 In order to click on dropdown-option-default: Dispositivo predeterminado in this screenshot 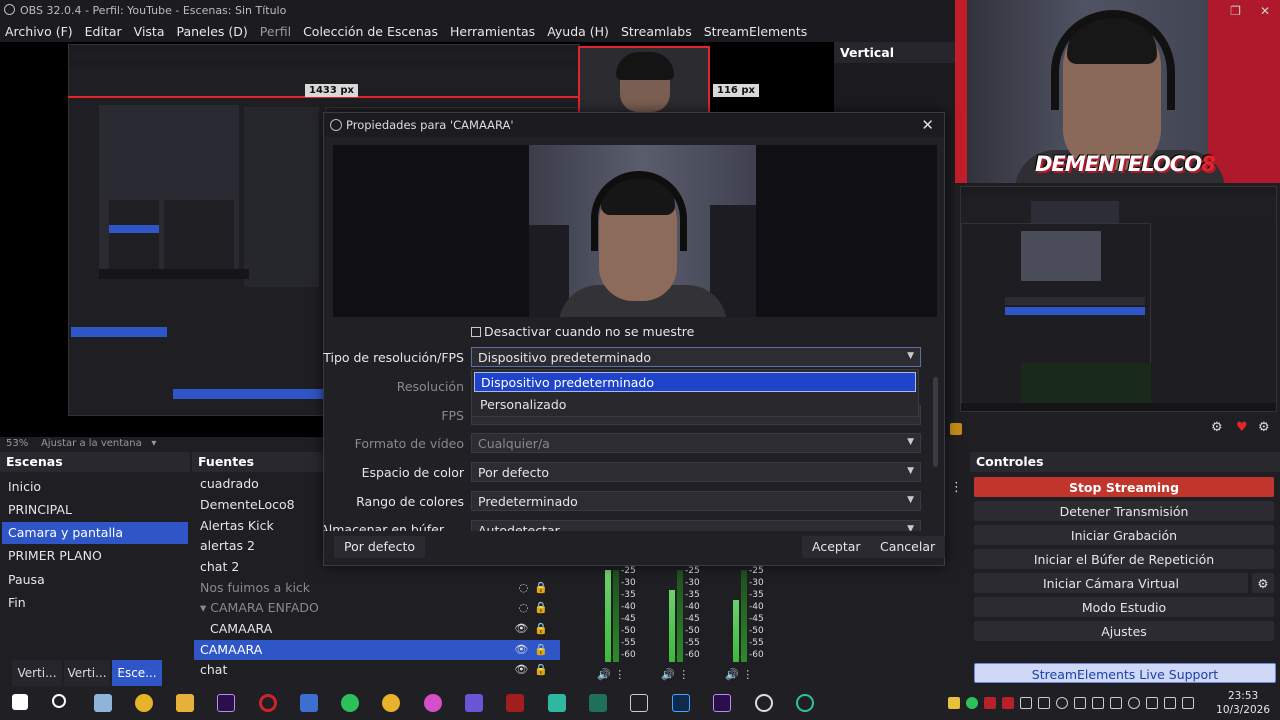, I will do `click(695, 382)`.